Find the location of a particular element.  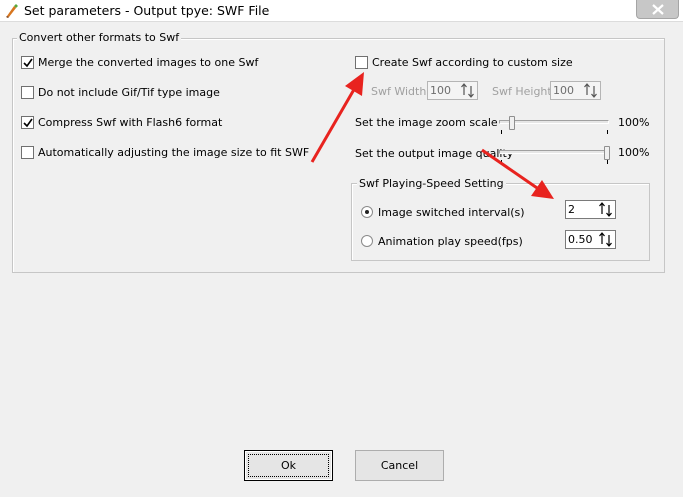

swf-height-spinner: 100 is located at coordinates (575, 90).